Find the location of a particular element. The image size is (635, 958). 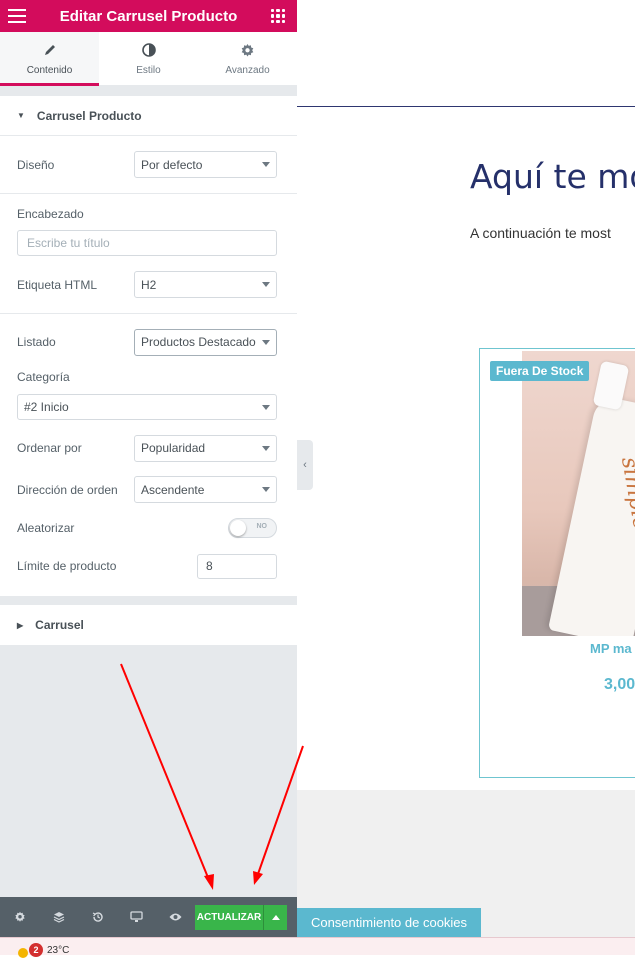

update-options-button is located at coordinates (275, 917).